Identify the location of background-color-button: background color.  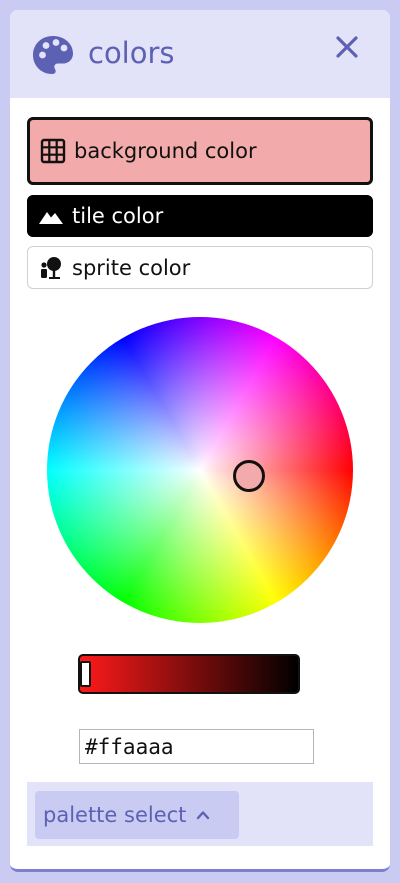
(200, 151).